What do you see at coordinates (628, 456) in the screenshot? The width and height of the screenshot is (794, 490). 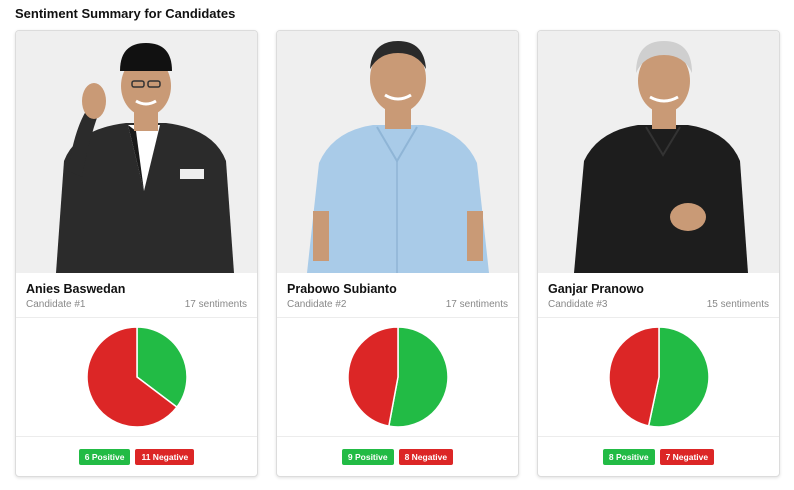 I see `positive-badge: 8 Positive` at bounding box center [628, 456].